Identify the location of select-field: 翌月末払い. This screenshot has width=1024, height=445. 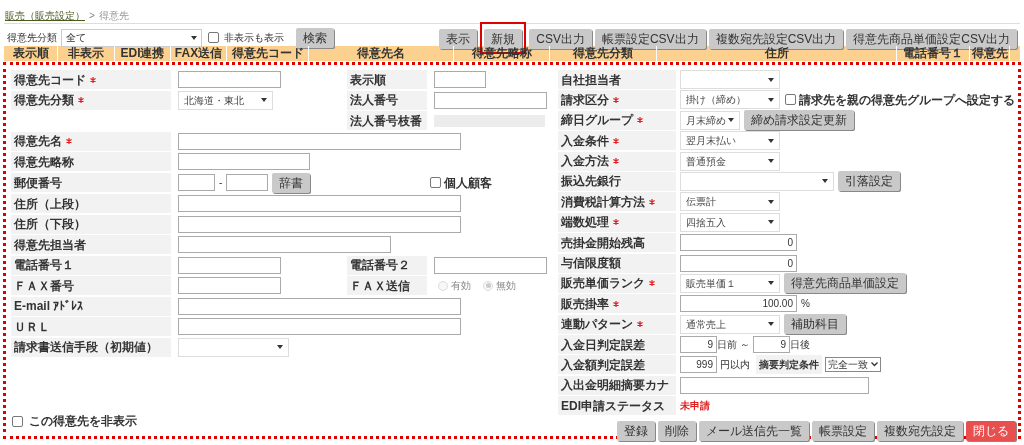
(730, 141).